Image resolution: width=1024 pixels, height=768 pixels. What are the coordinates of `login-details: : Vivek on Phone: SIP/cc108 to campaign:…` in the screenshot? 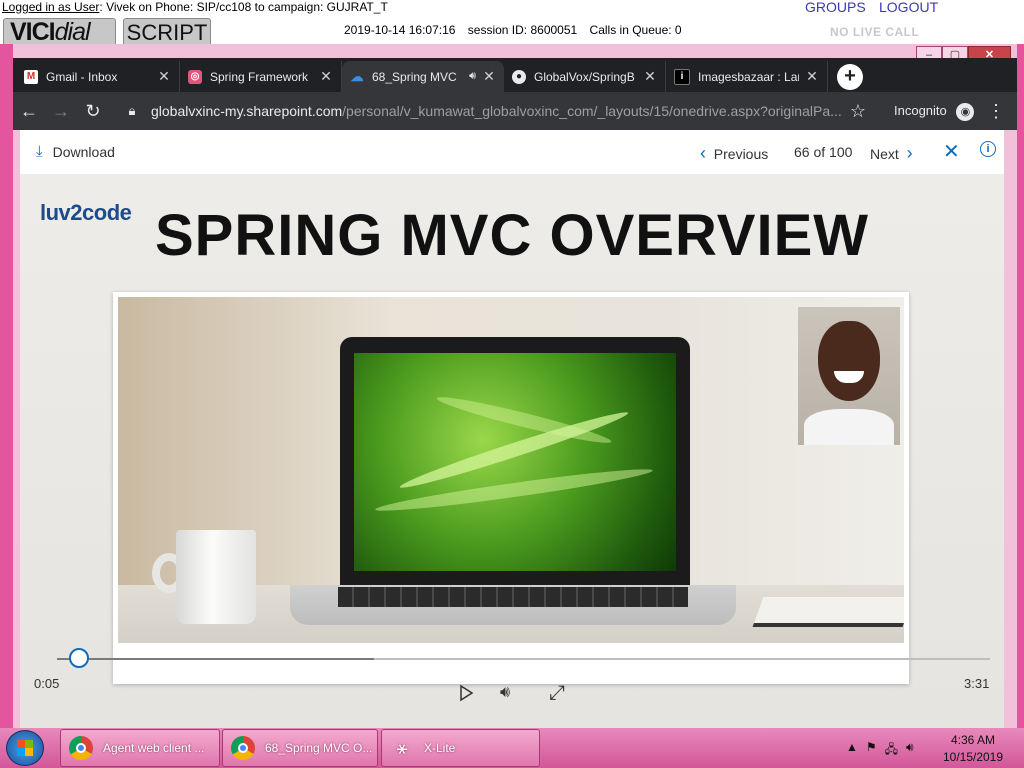 It's located at (243, 7).